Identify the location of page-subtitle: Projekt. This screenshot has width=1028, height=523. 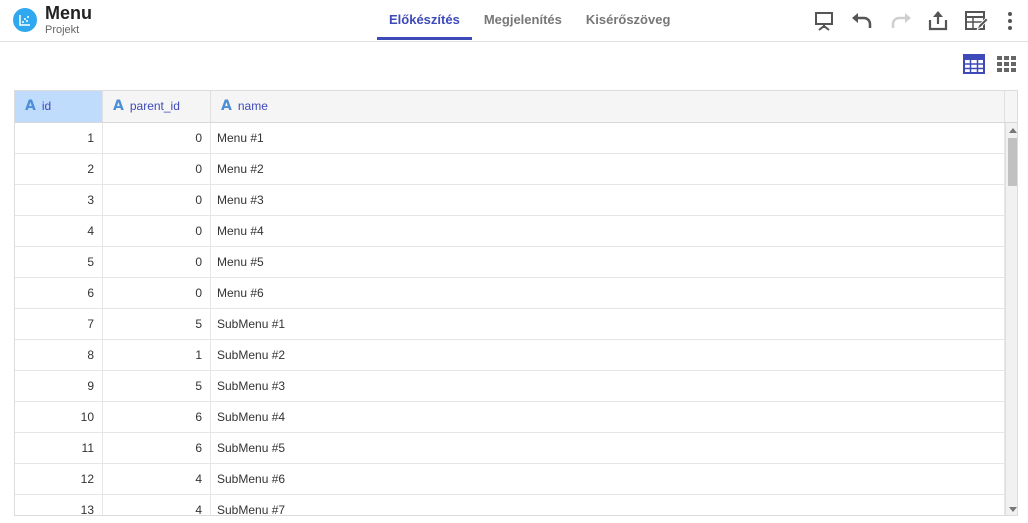
(62, 30).